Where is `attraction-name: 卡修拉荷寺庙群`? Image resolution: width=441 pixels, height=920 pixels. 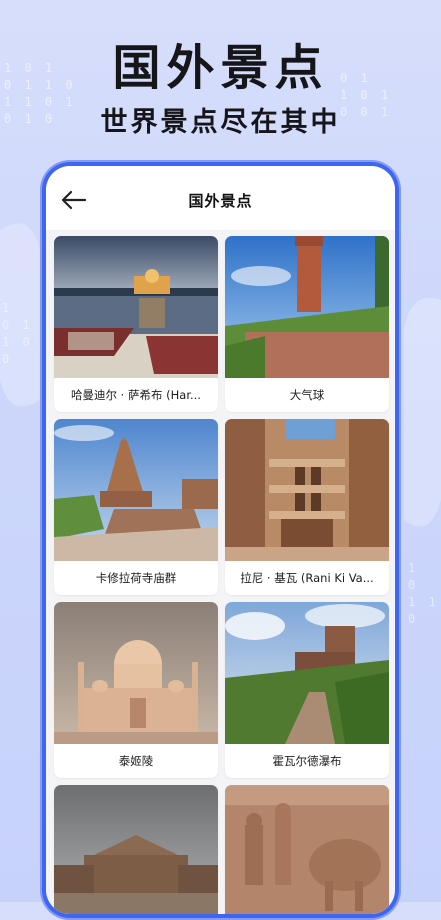
attraction-name: 卡修拉荷寺庙群 is located at coordinates (136, 578).